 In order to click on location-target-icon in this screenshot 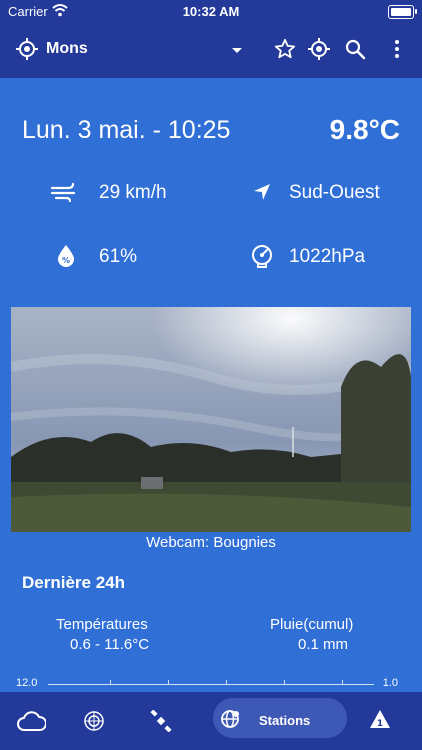, I will do `click(27, 49)`.